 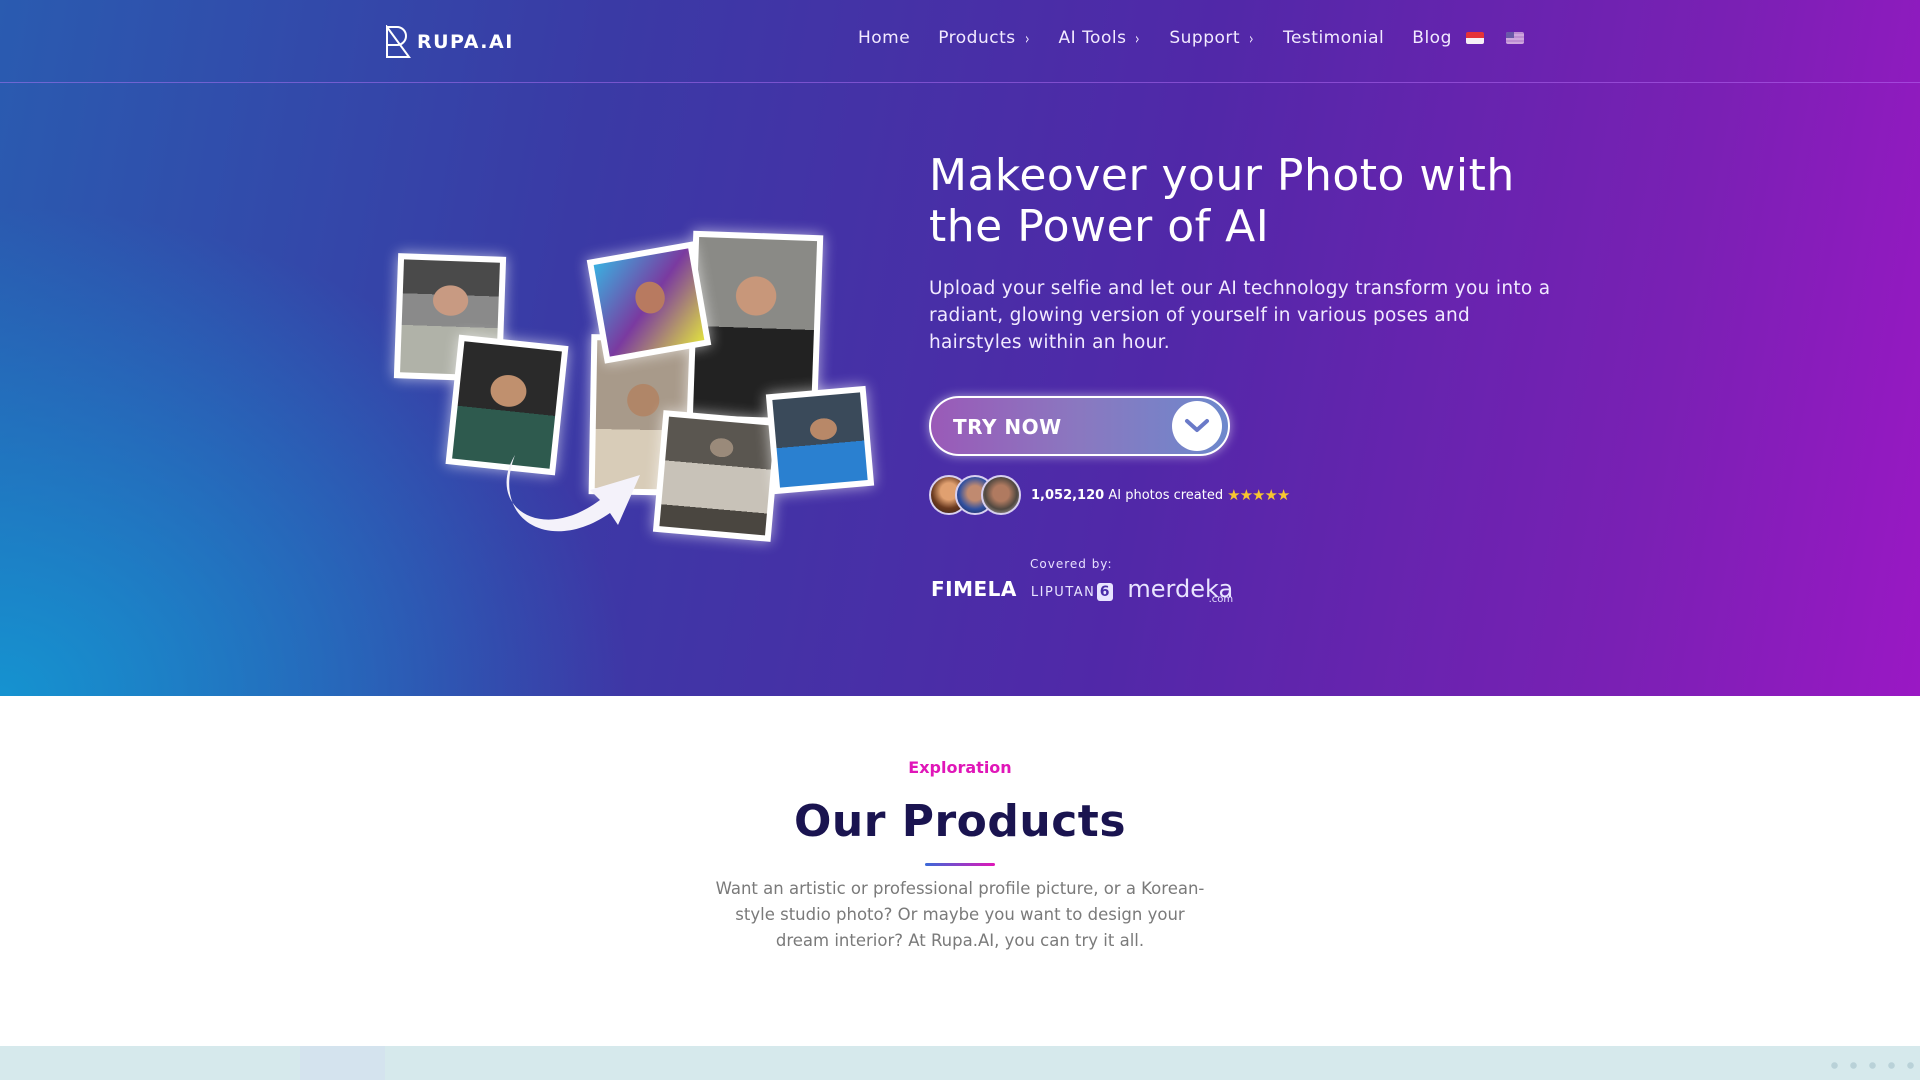 What do you see at coordinates (975, 495) in the screenshot?
I see `user-avatars` at bounding box center [975, 495].